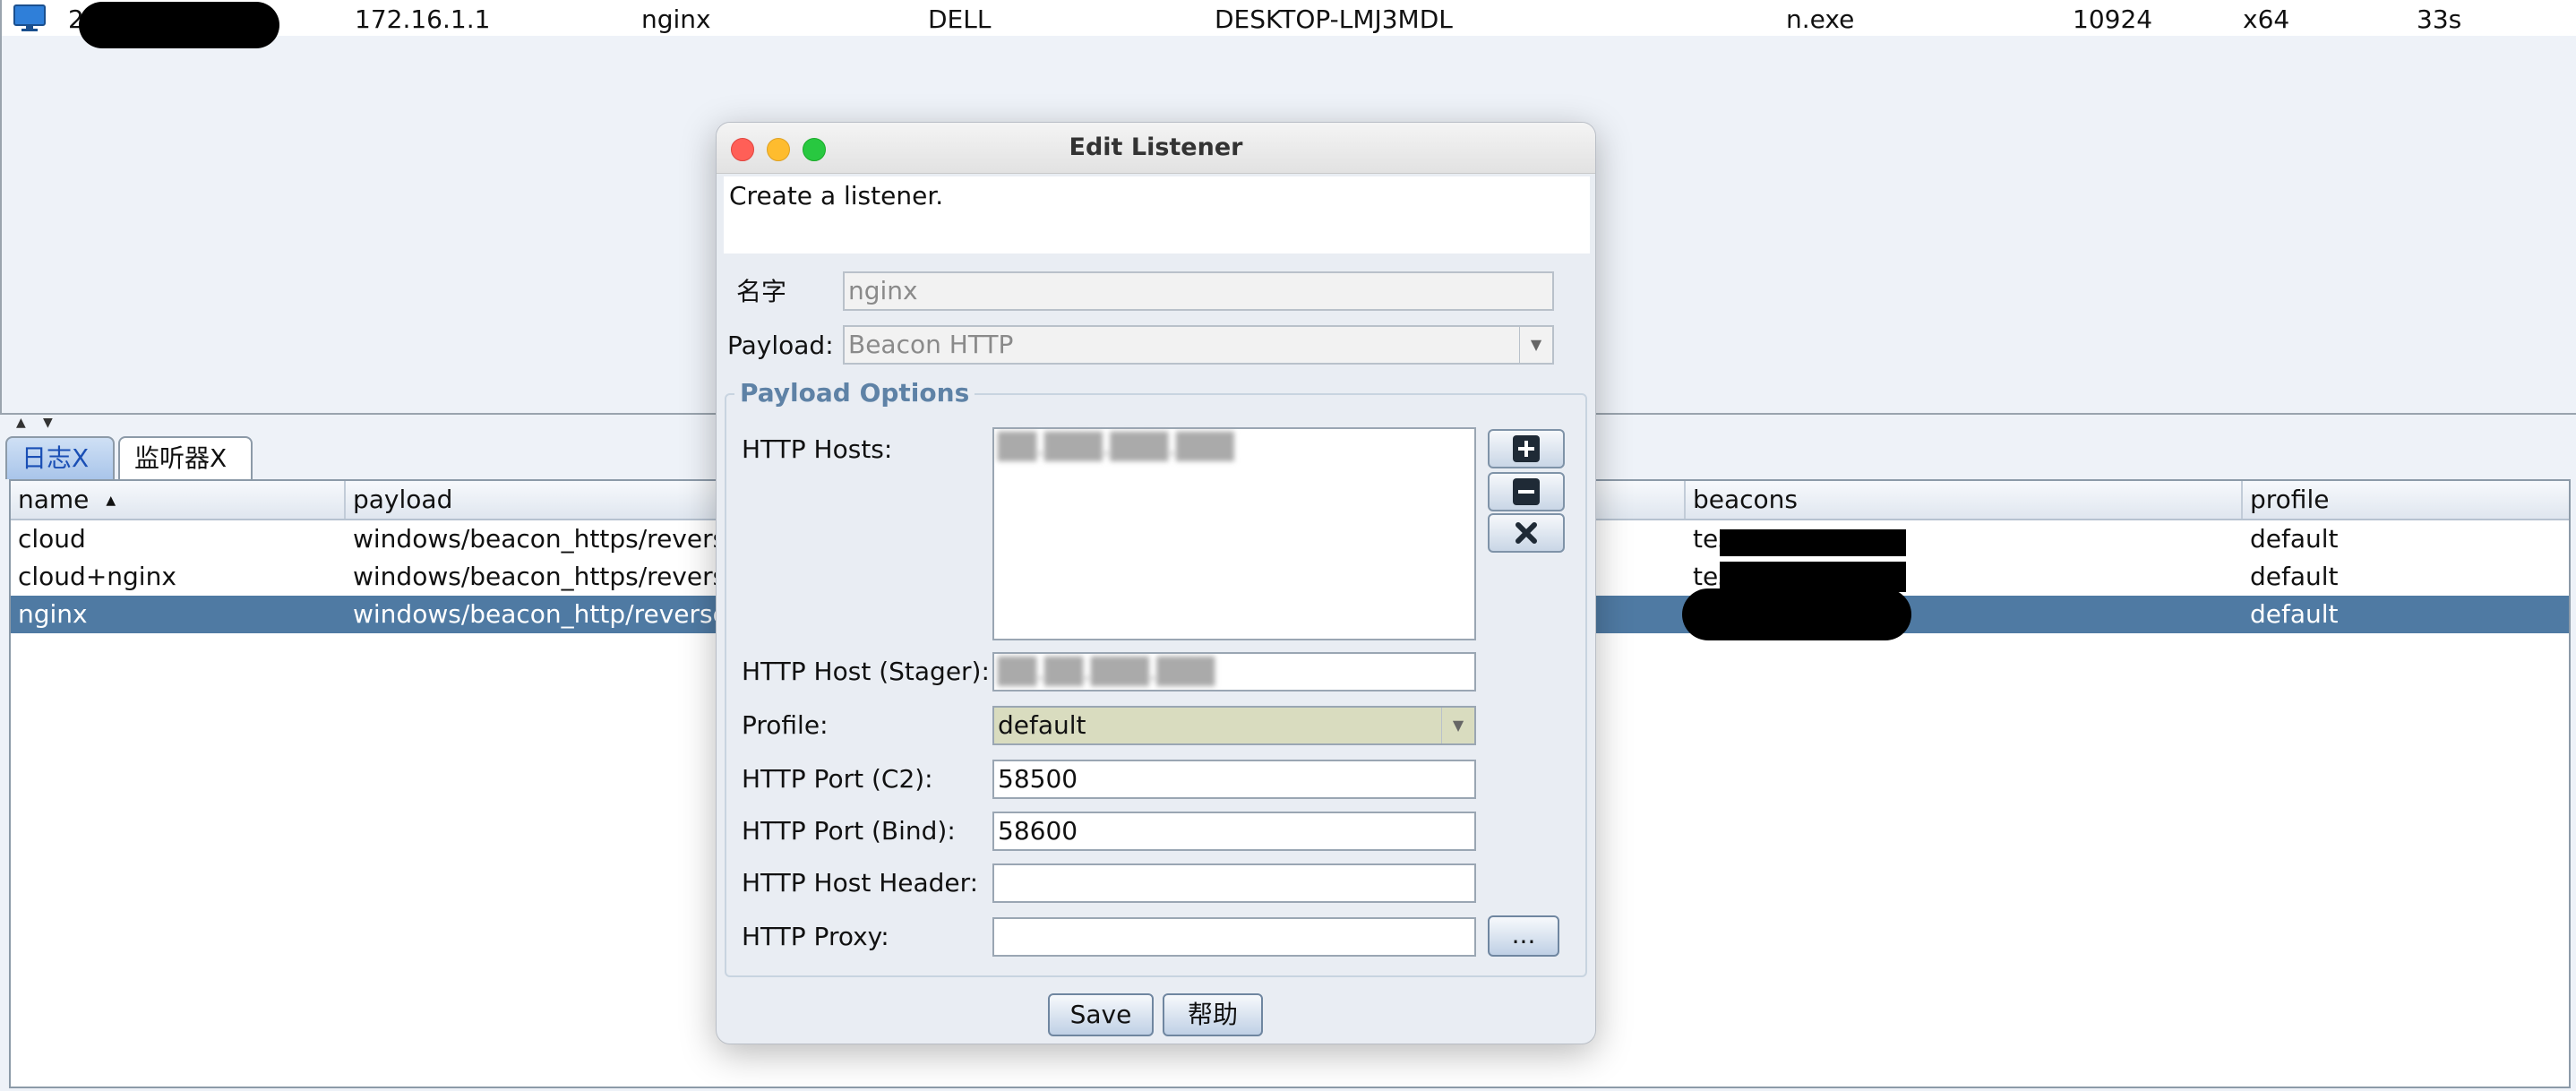 Image resolution: width=2576 pixels, height=1091 pixels. Describe the element at coordinates (111, 501) in the screenshot. I see `sort-asc-icon: ▲` at that location.